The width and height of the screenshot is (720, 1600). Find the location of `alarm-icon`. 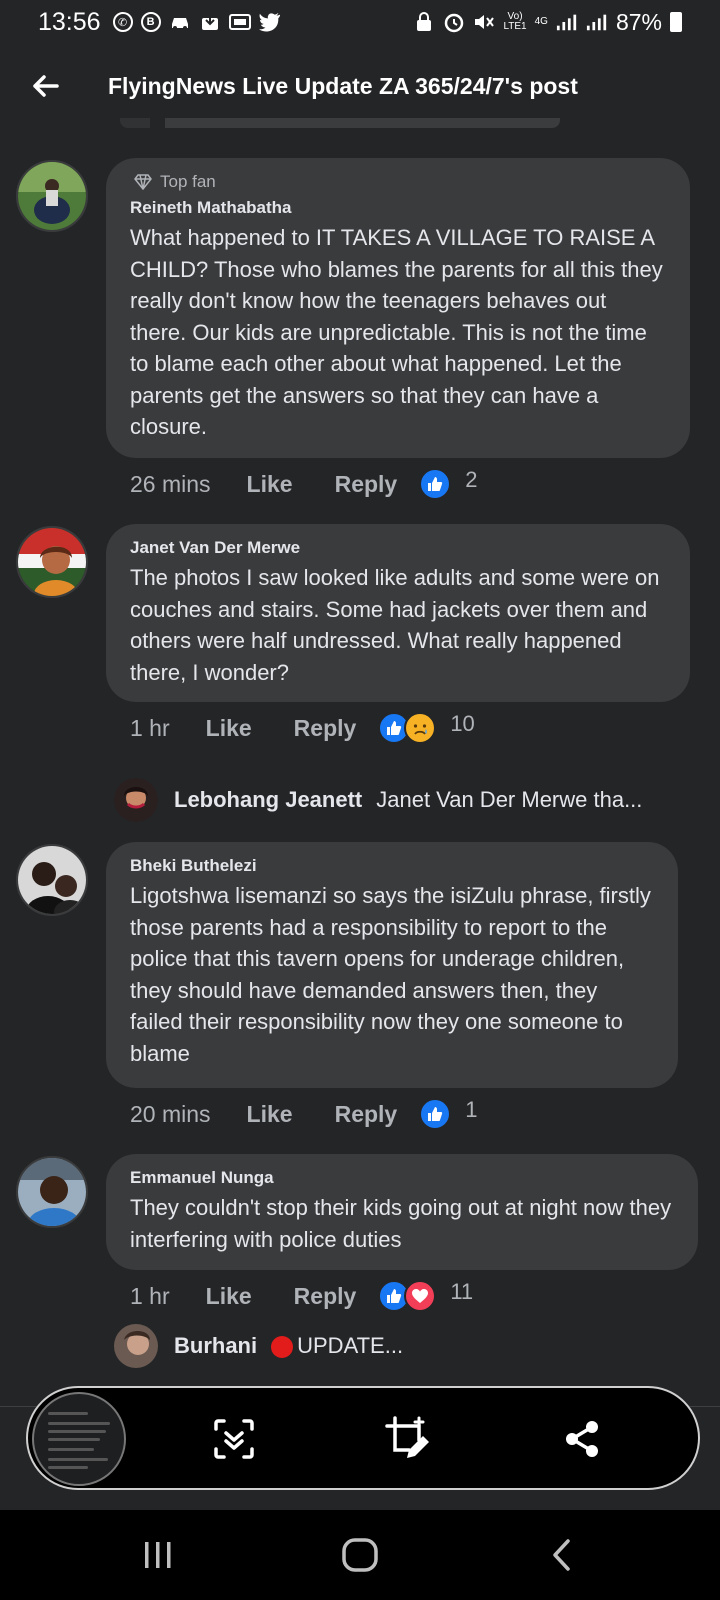

alarm-icon is located at coordinates (454, 22).